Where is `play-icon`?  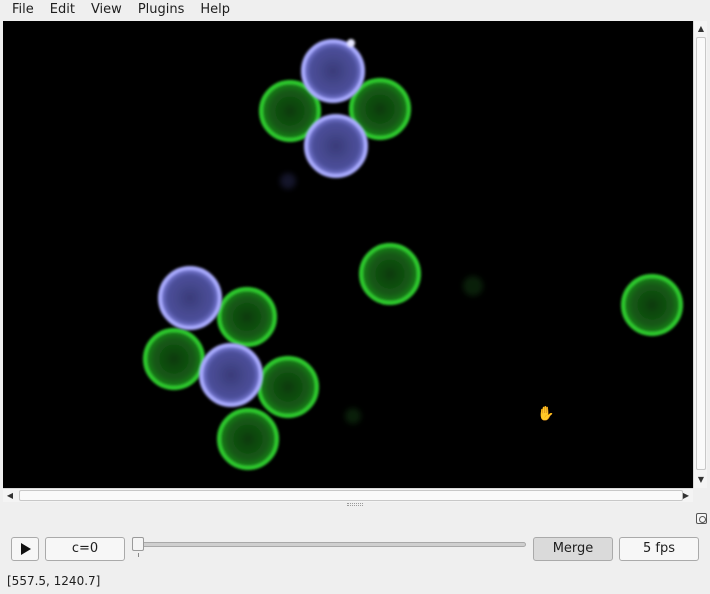 play-icon is located at coordinates (26, 549).